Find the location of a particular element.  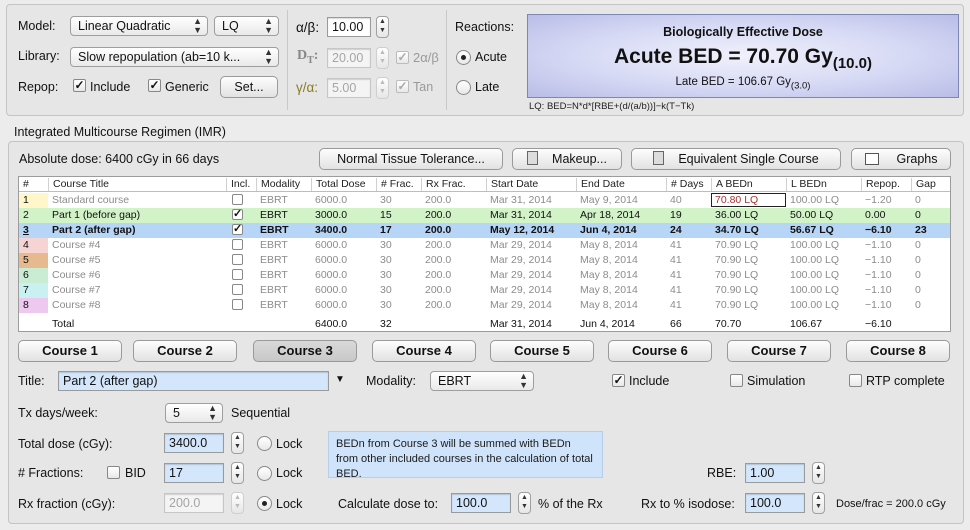

gamma-alpha-stepper: ▲ ▼ is located at coordinates (382, 88).